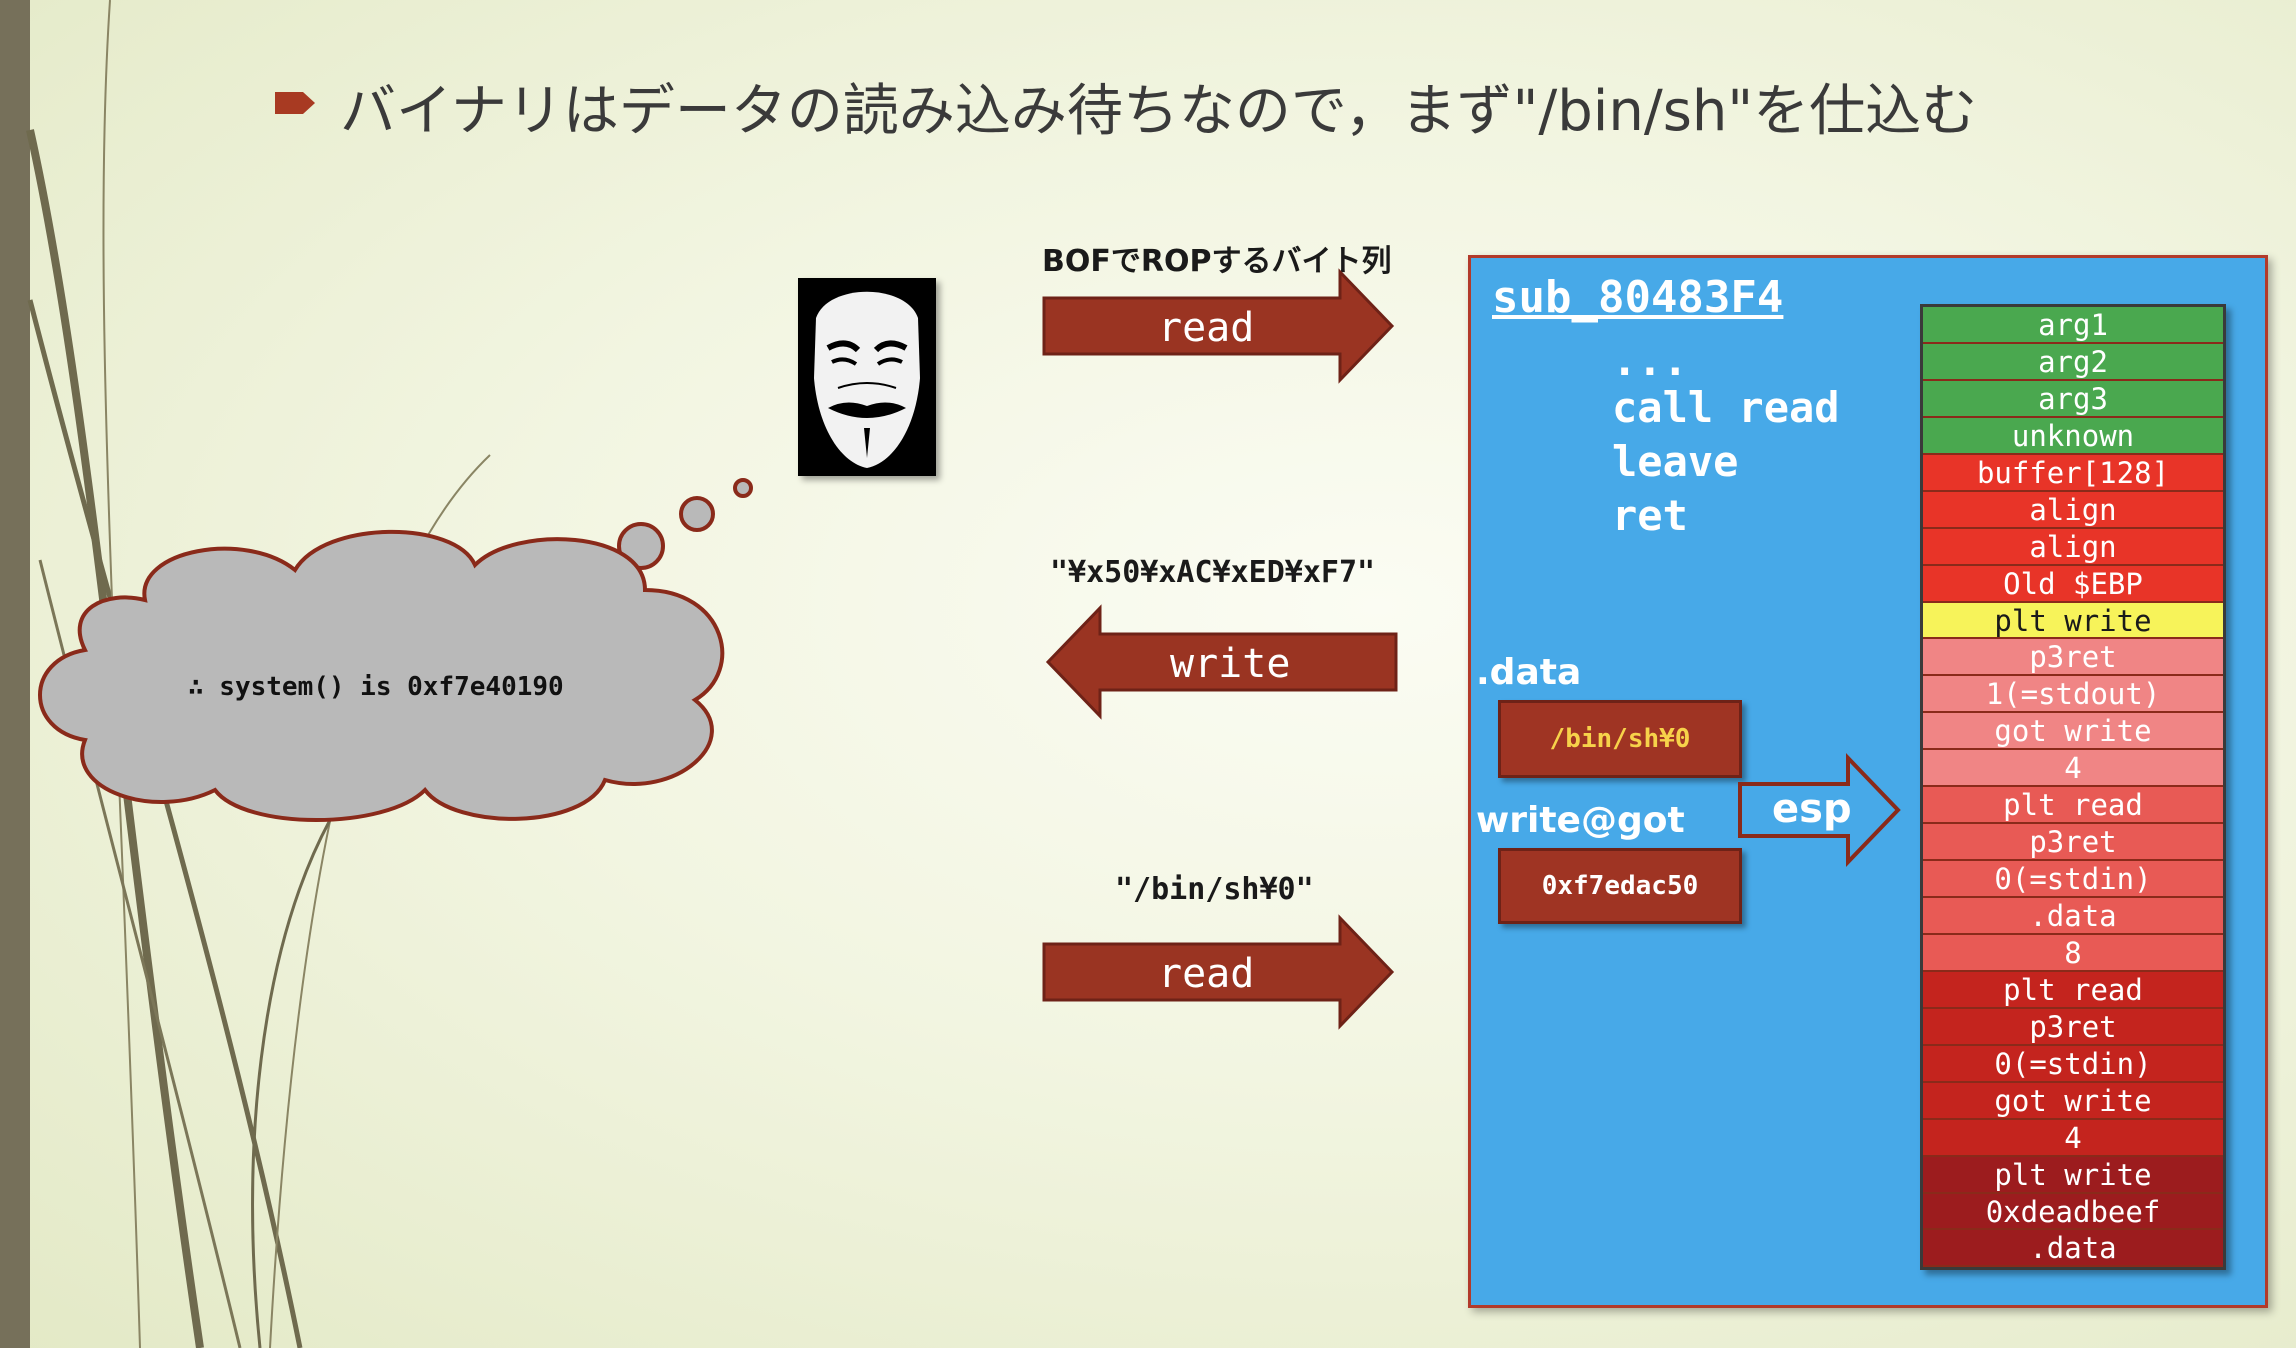 This screenshot has height=1348, width=2296. What do you see at coordinates (1206, 974) in the screenshot?
I see `read-arrow-label-2: read` at bounding box center [1206, 974].